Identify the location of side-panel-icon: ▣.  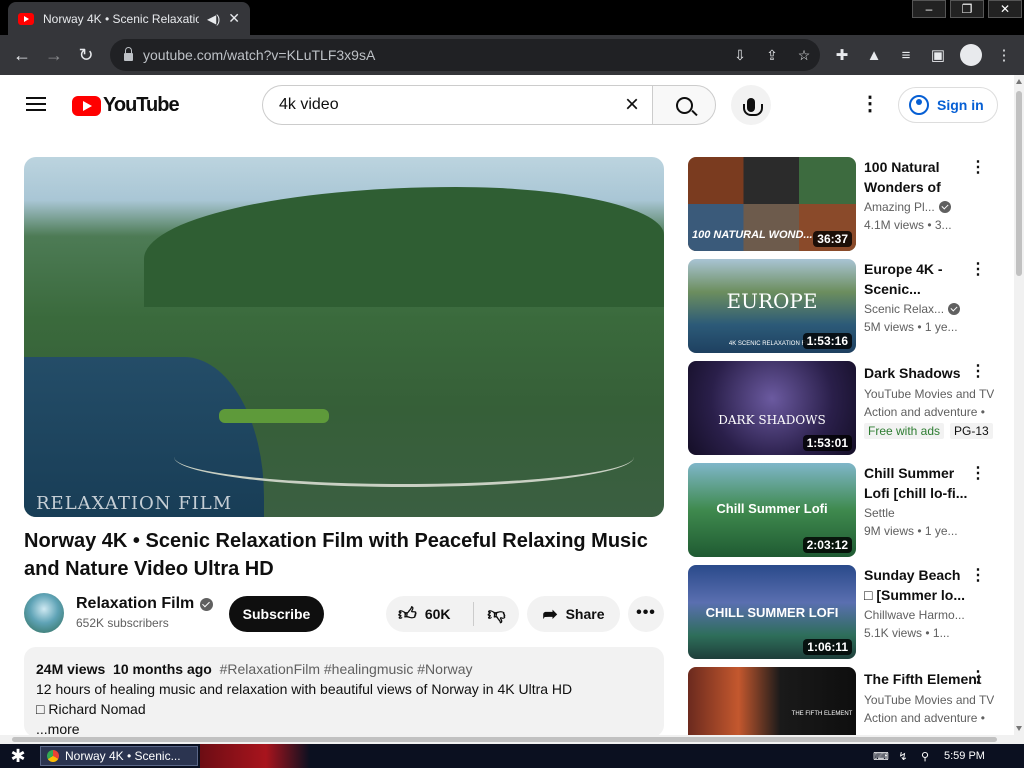
(938, 55).